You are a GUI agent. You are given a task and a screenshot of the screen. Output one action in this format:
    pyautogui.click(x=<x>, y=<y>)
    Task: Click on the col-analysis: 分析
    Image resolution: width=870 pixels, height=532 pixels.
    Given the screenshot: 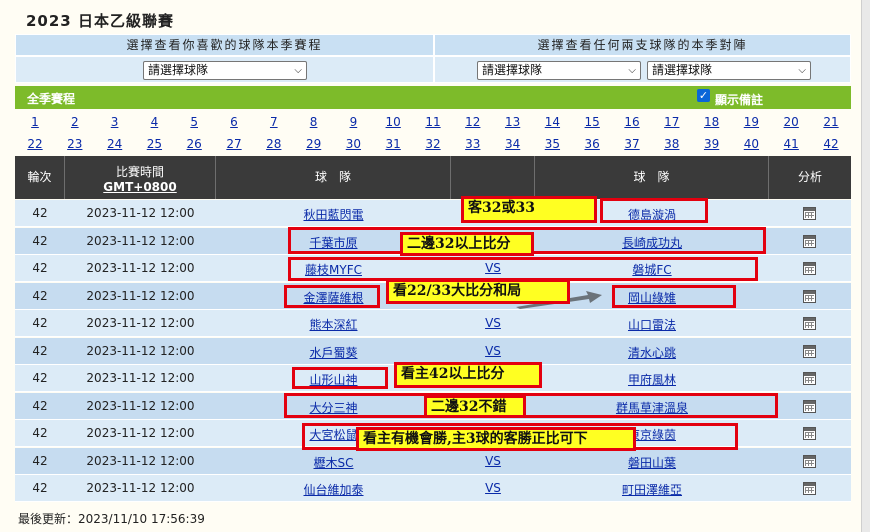 What is the action you would take?
    pyautogui.click(x=809, y=177)
    